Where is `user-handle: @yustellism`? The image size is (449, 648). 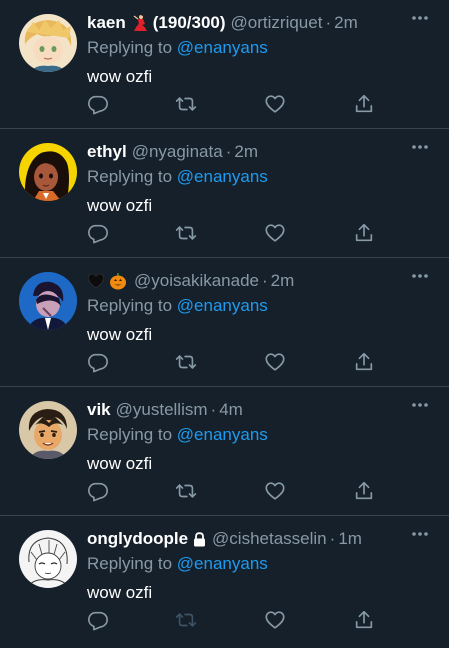 user-handle: @yustellism is located at coordinates (162, 410).